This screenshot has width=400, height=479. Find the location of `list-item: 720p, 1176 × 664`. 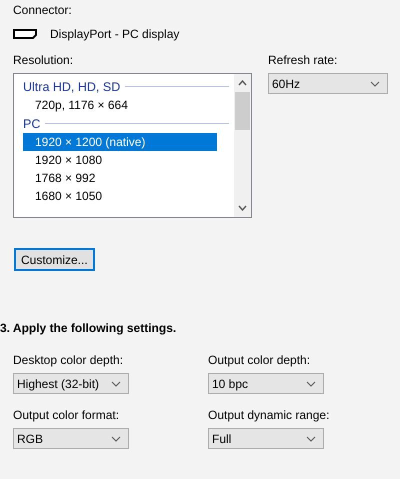

list-item: 720p, 1176 × 664 is located at coordinates (120, 105).